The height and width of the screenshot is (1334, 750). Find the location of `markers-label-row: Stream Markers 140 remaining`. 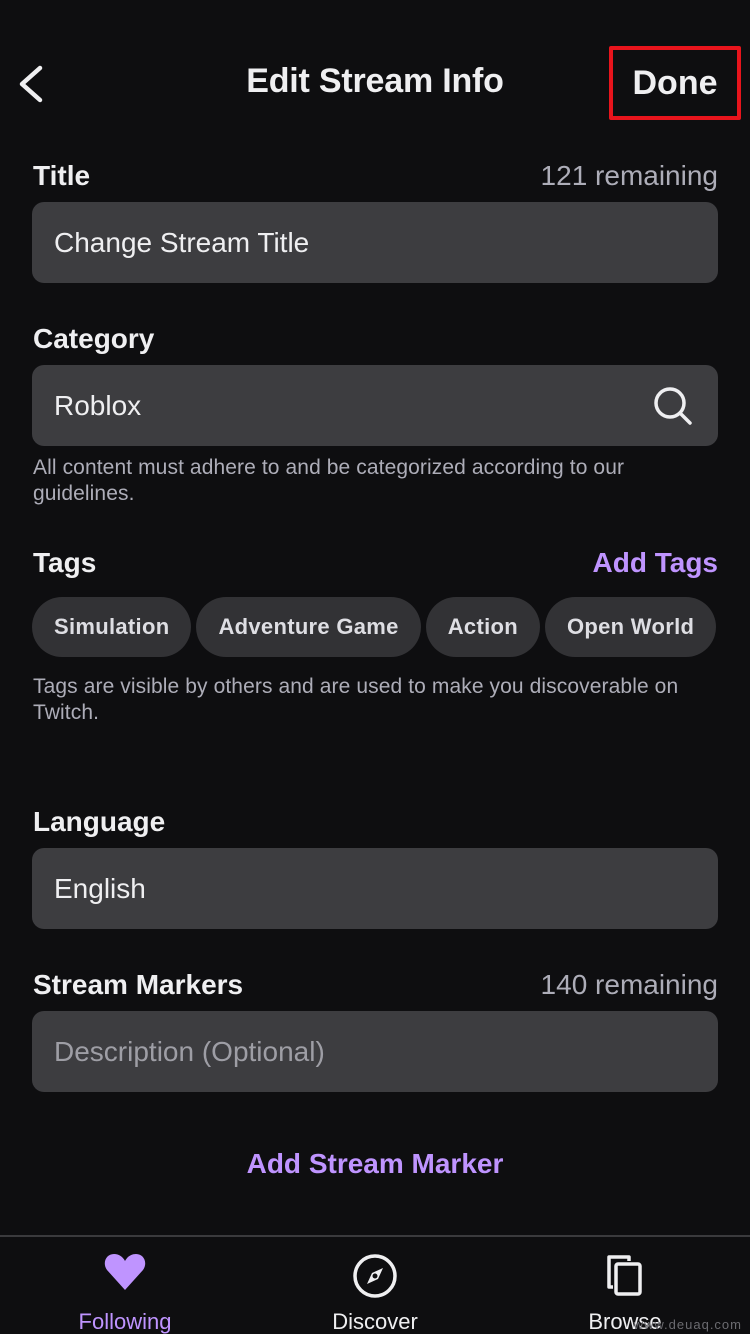

markers-label-row: Stream Markers 140 remaining is located at coordinates (375, 985).